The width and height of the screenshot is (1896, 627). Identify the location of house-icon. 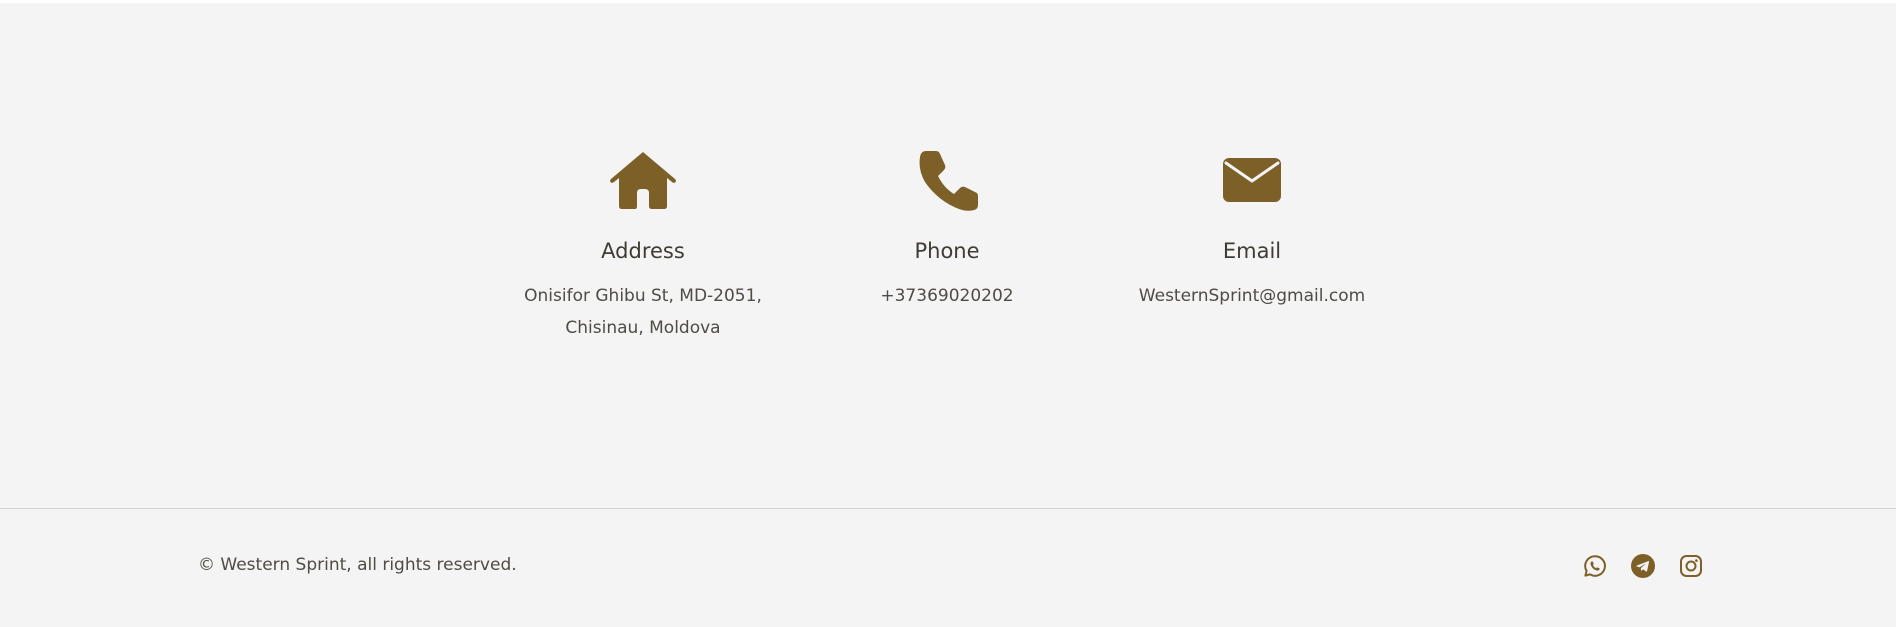
(643, 180).